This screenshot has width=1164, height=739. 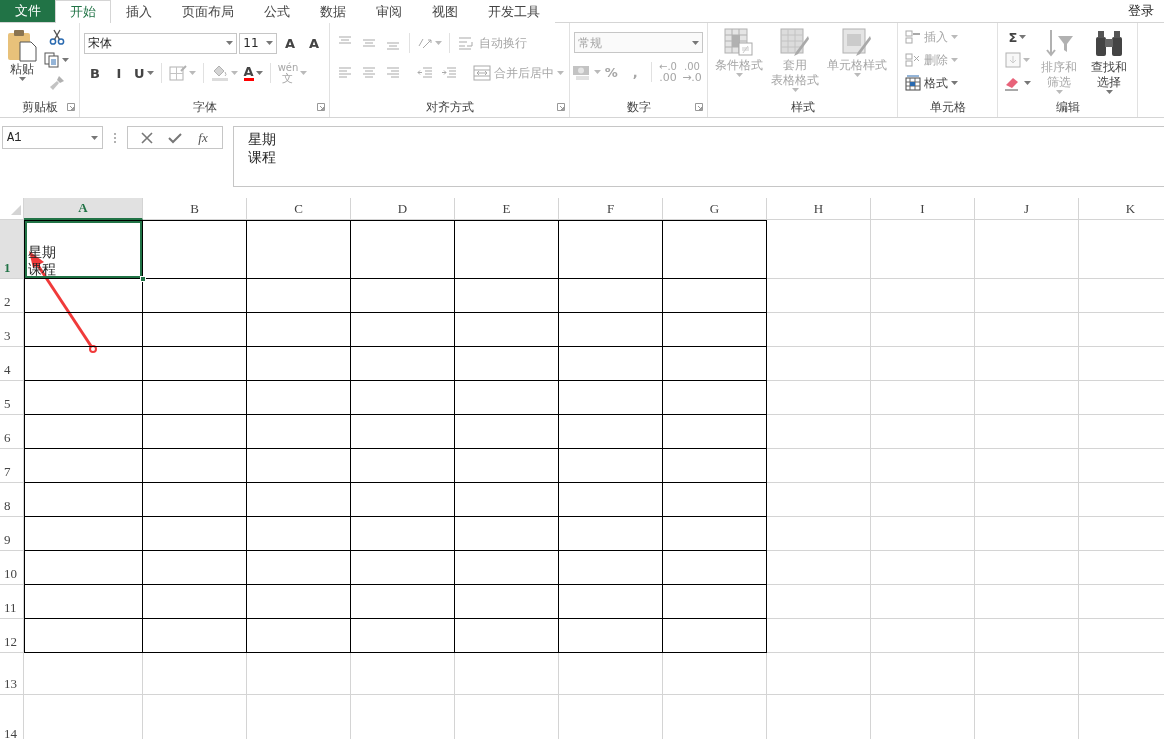 I want to click on ribbon-button: 粘贴, so click(x=22, y=54).